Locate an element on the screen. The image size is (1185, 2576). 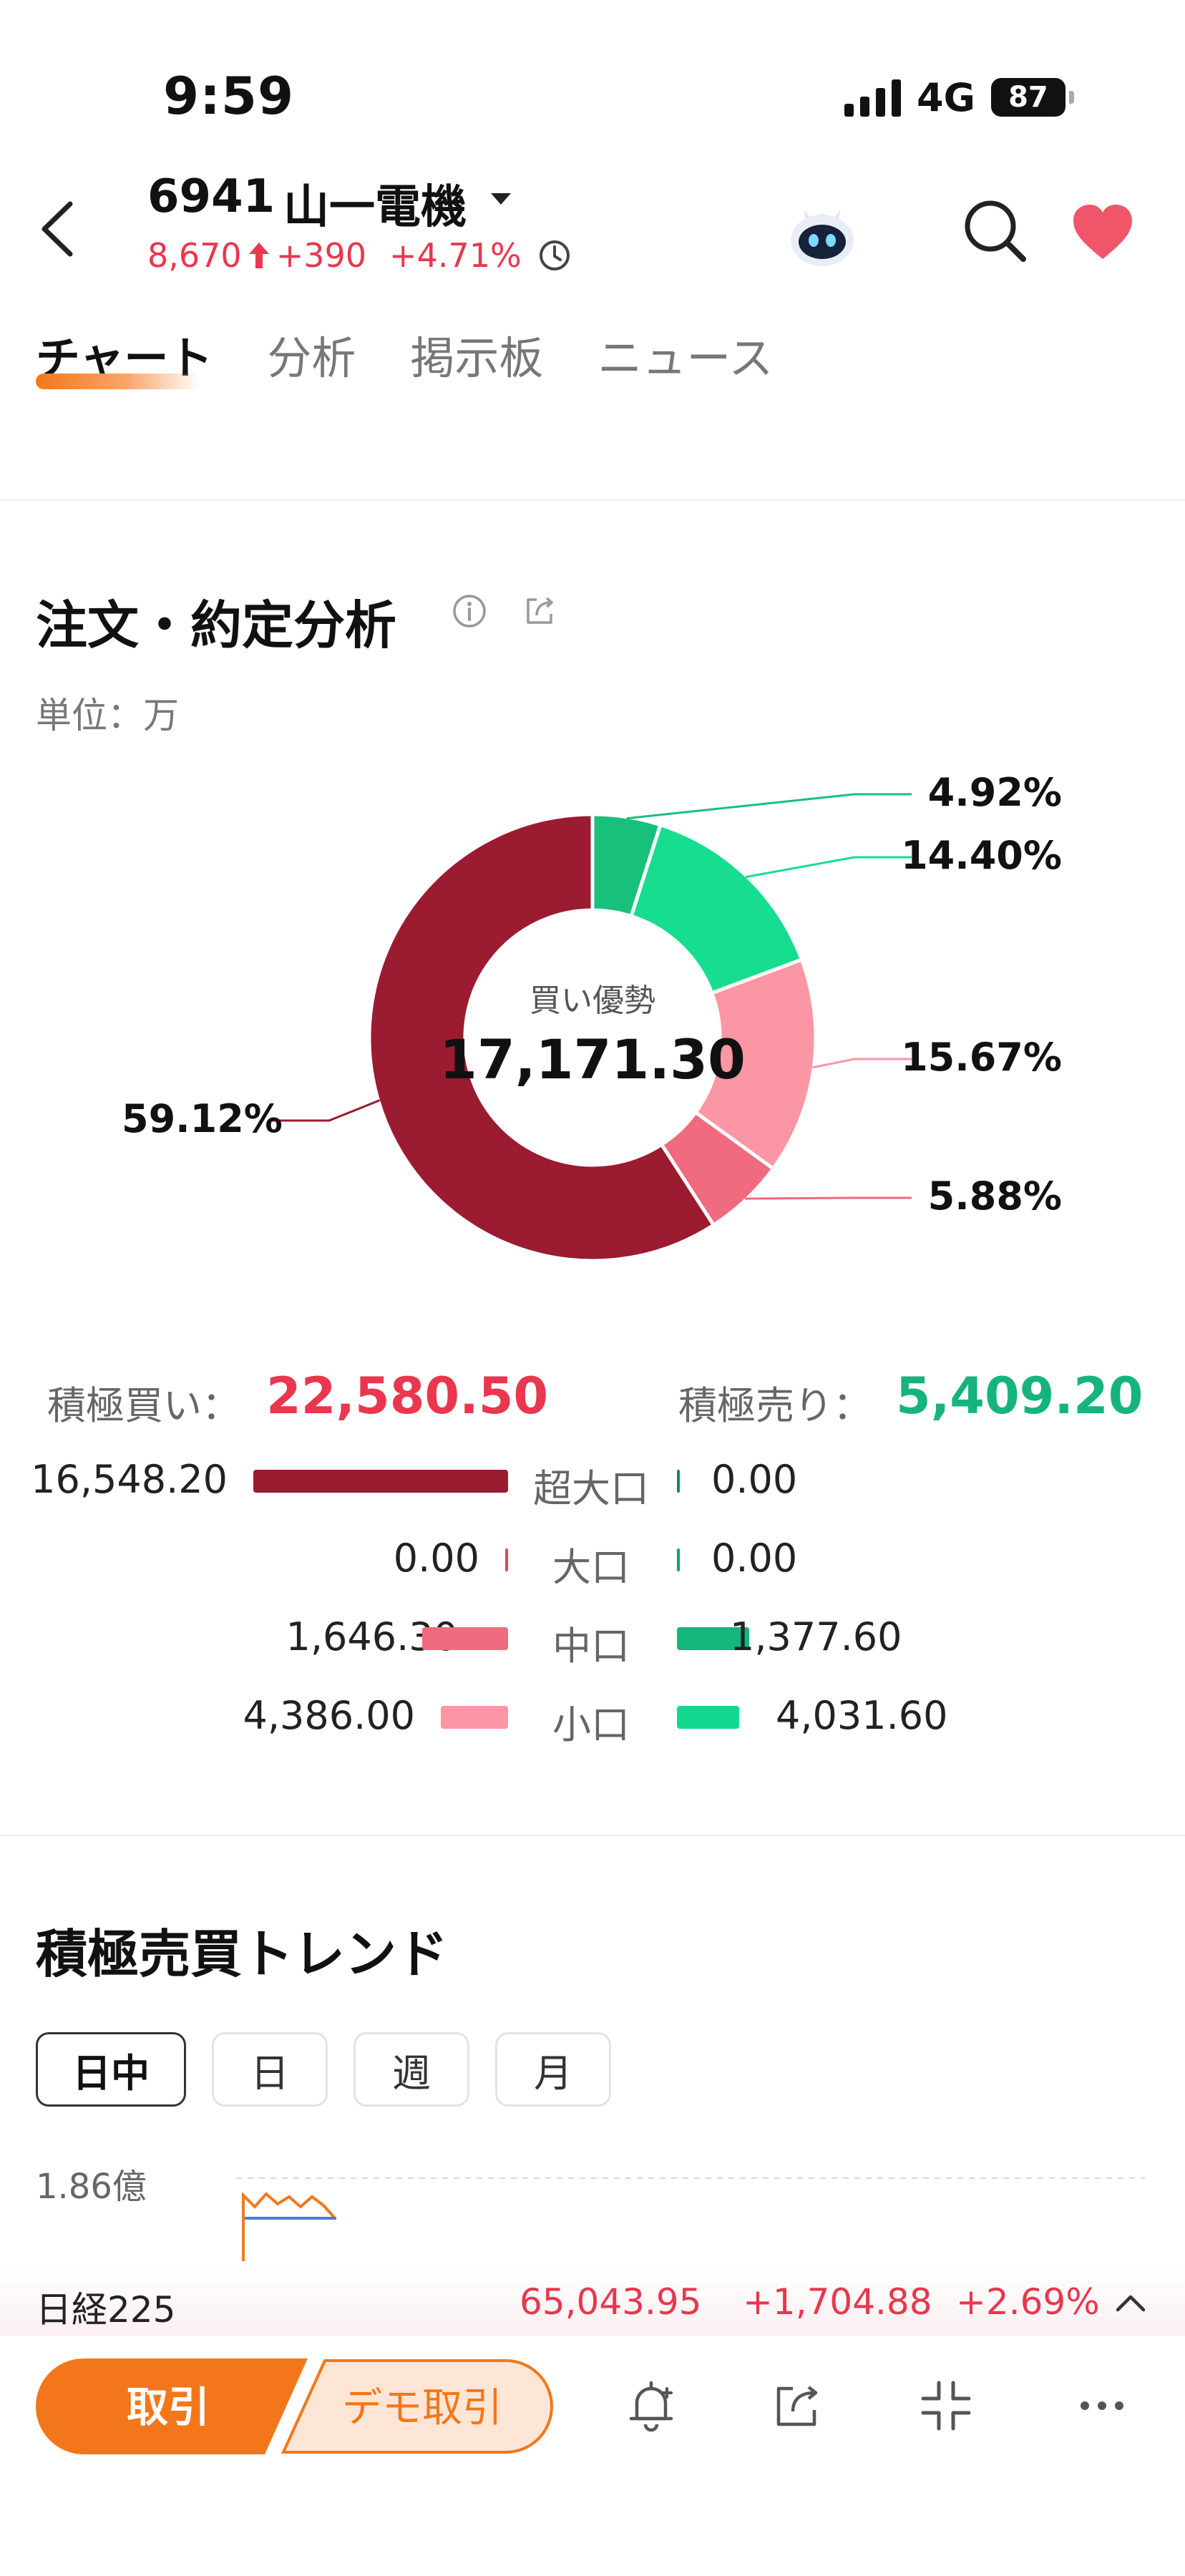
period-week: 週 is located at coordinates (411, 2069).